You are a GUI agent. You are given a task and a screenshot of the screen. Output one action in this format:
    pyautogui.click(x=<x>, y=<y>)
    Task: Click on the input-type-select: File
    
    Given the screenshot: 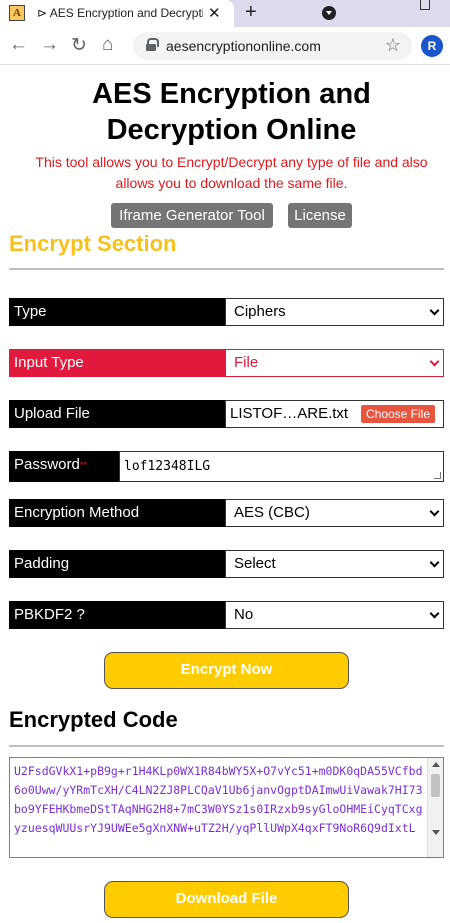 What is the action you would take?
    pyautogui.click(x=334, y=363)
    